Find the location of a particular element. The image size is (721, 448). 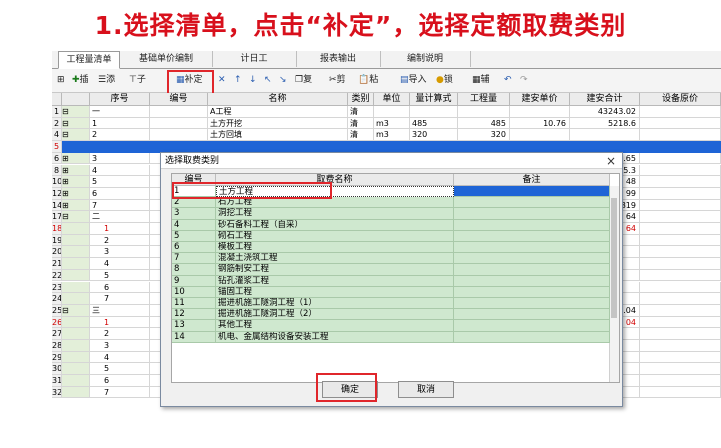

dialog-scrollbar is located at coordinates (614, 284).